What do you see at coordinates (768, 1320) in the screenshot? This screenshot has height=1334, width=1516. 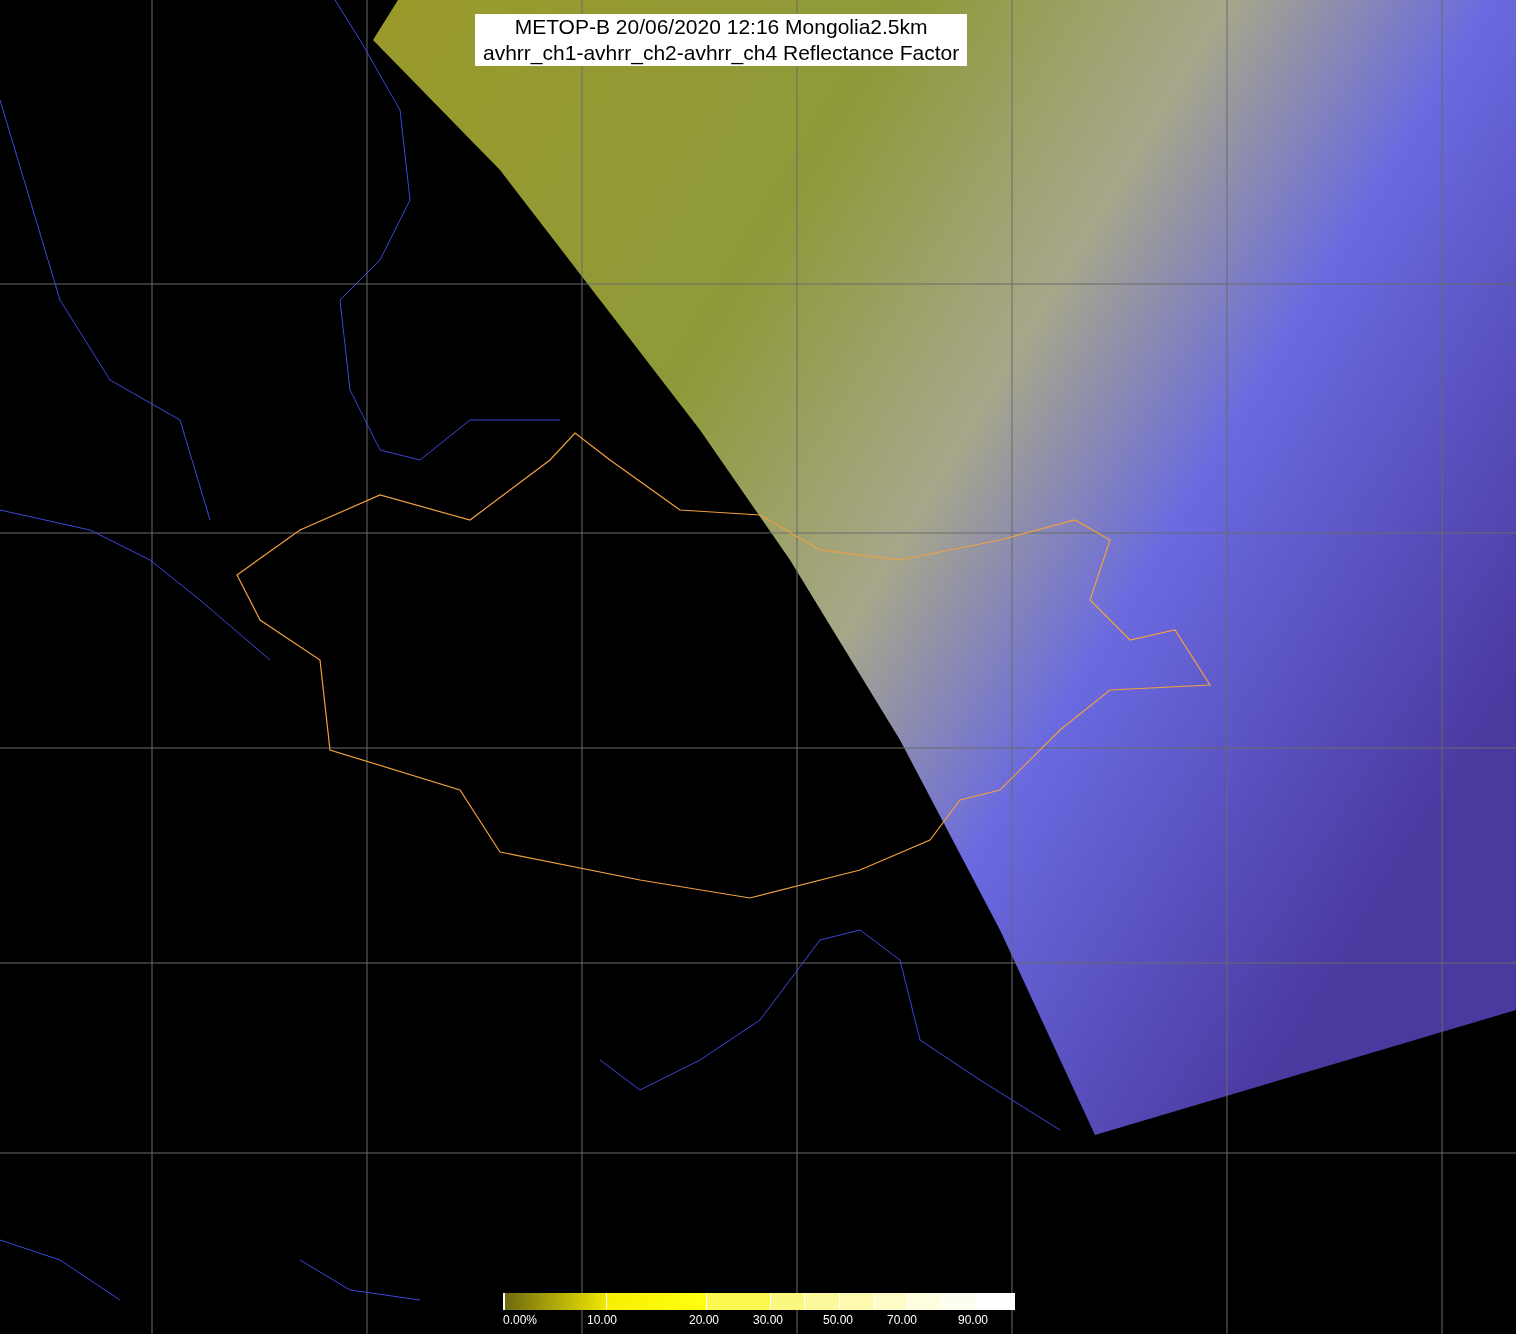 I see `scale-label: 30.00` at bounding box center [768, 1320].